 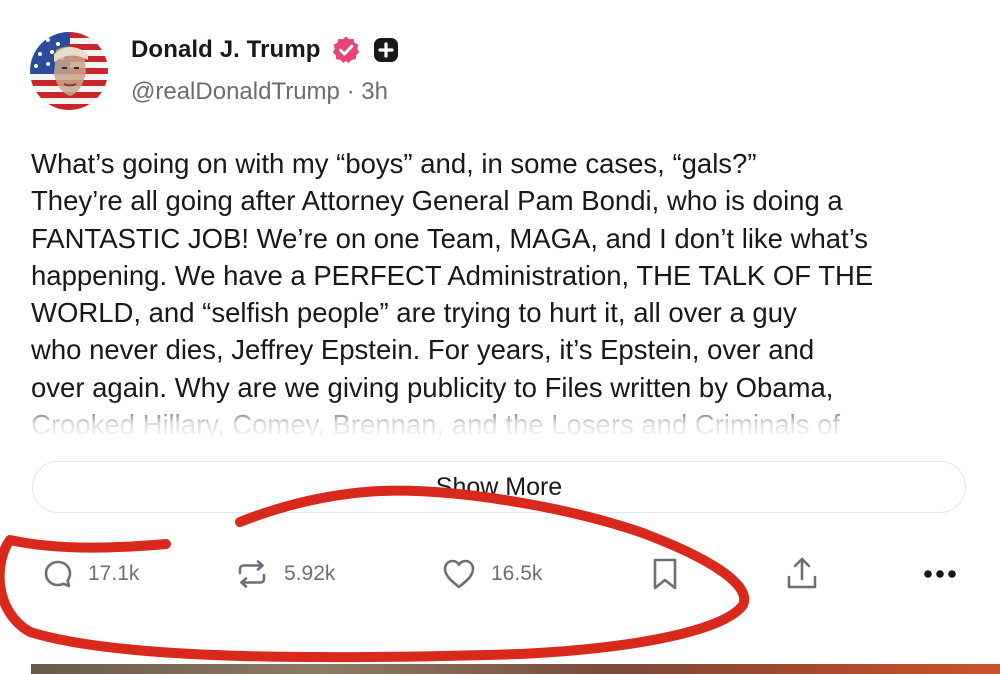 What do you see at coordinates (58, 574) in the screenshot?
I see `reply-icon` at bounding box center [58, 574].